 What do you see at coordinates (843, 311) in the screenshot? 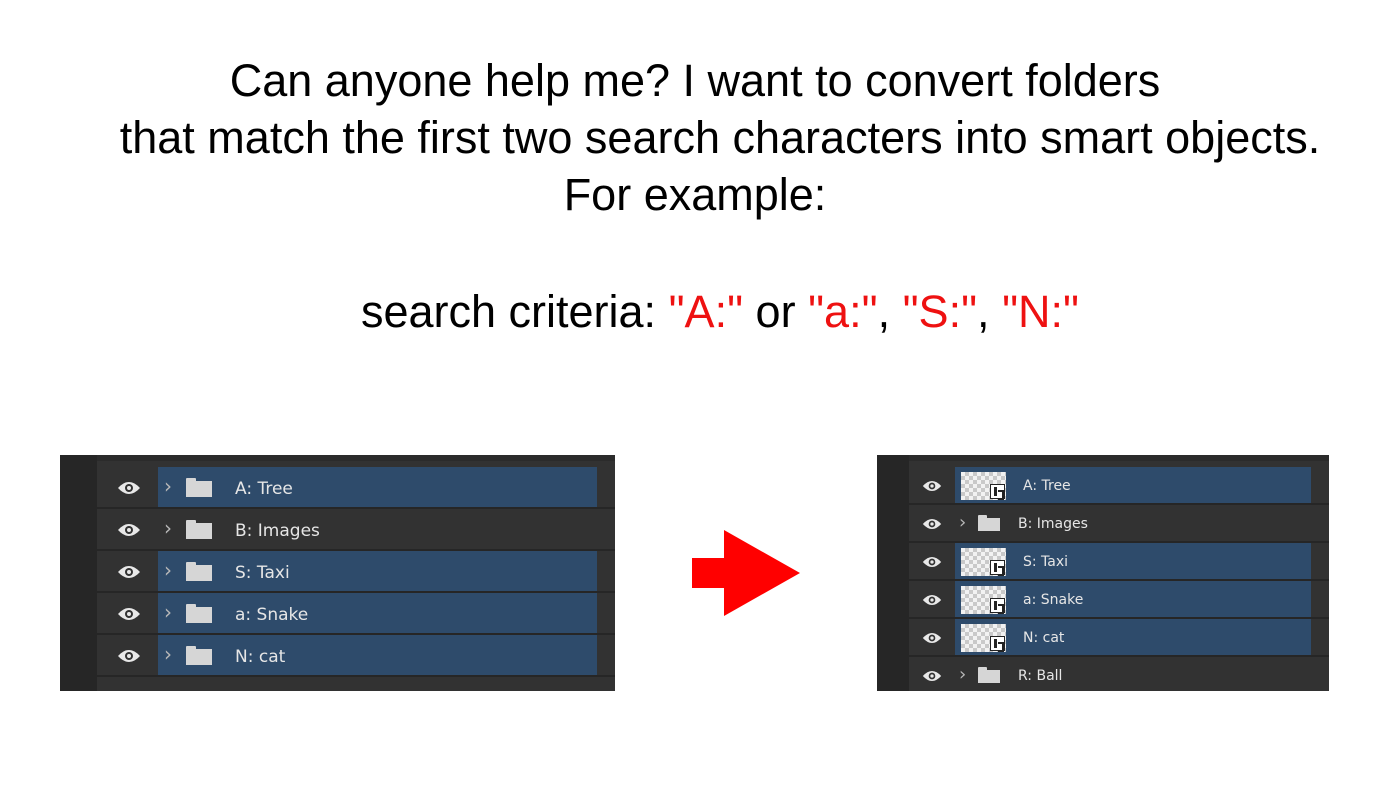
I see `criteria-term-a-lower: "a:"` at bounding box center [843, 311].